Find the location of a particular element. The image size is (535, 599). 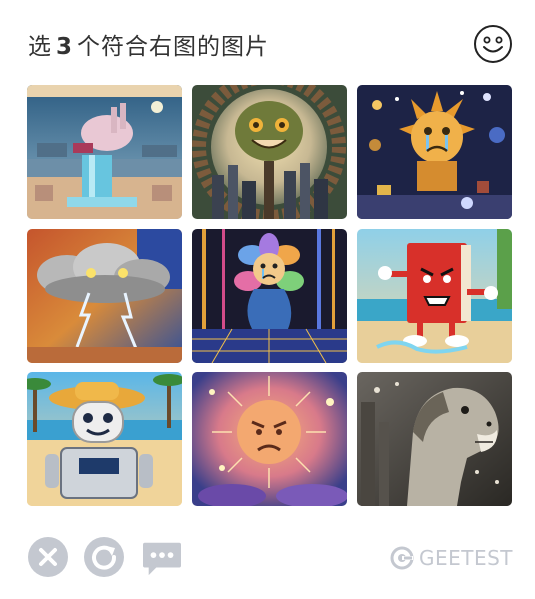

tile-image-smiling-robot is located at coordinates (104, 439).